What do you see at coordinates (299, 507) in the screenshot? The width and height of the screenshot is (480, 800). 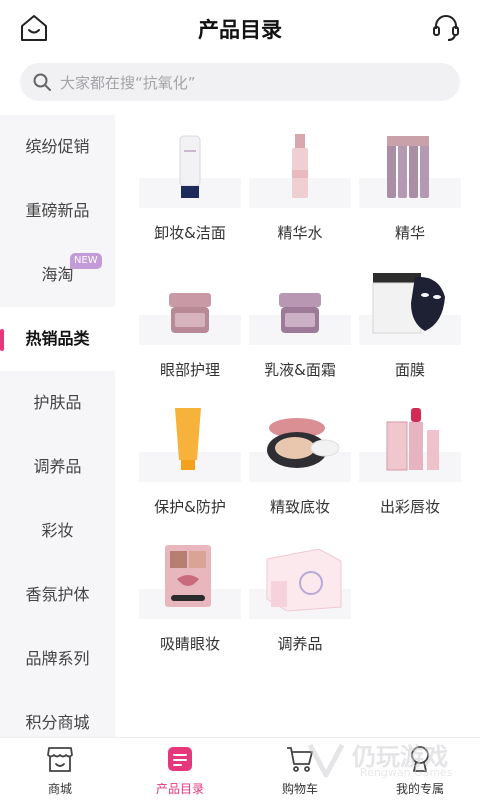 I see `category-label: 精致底妆` at bounding box center [299, 507].